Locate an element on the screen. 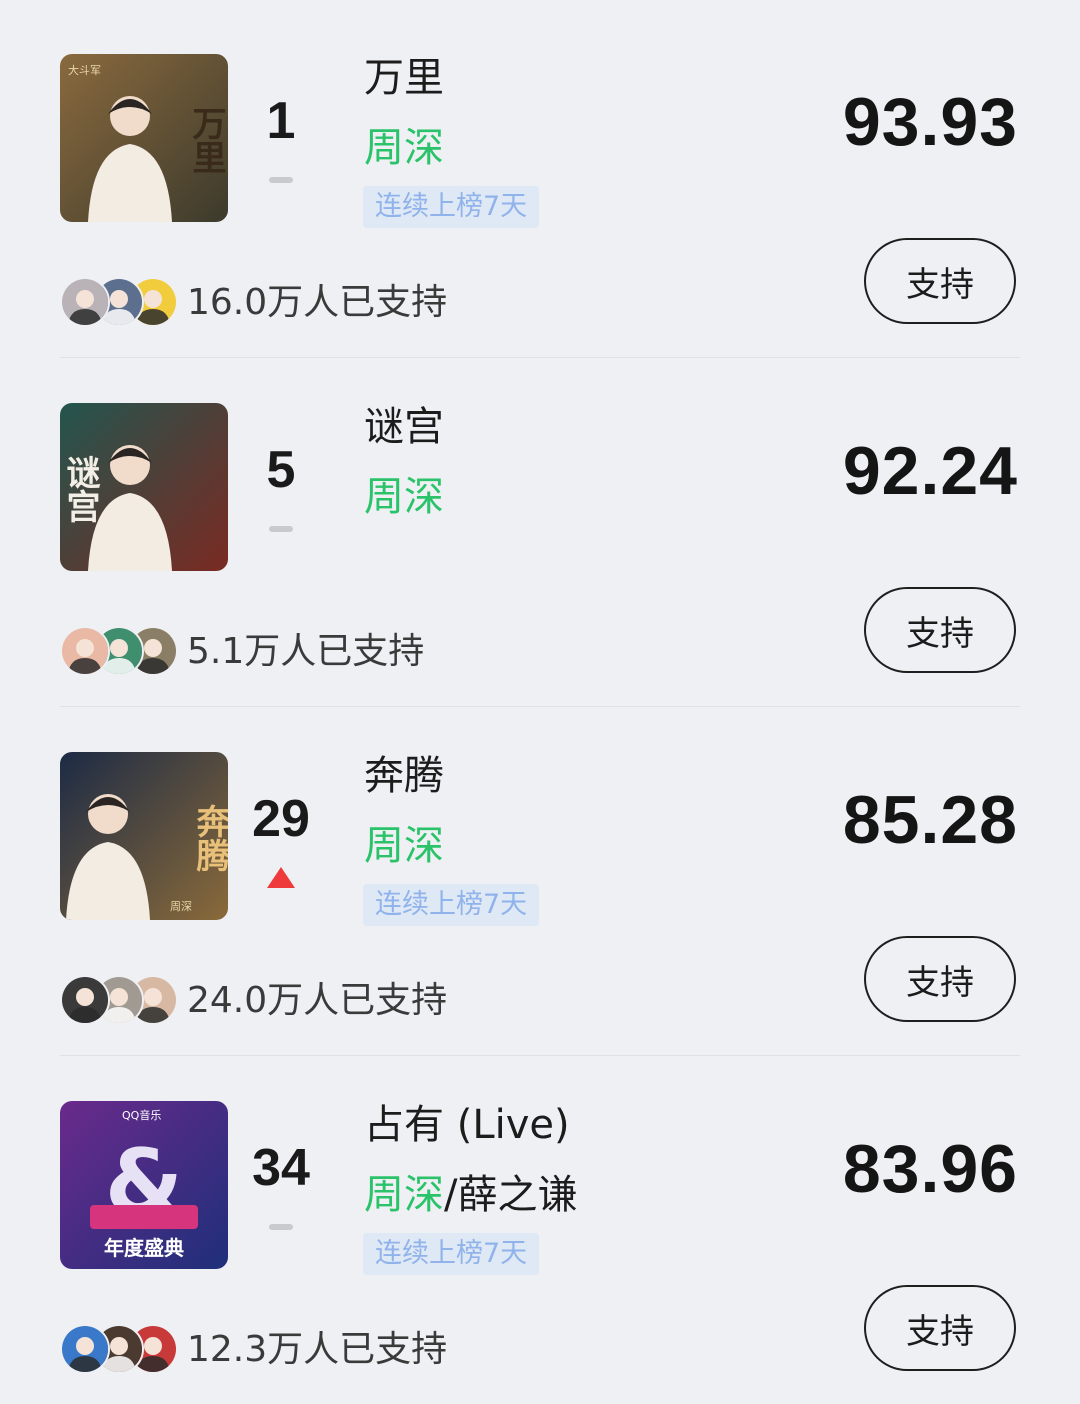 This screenshot has height=1404, width=1080. rank-number: 29 is located at coordinates (281, 819).